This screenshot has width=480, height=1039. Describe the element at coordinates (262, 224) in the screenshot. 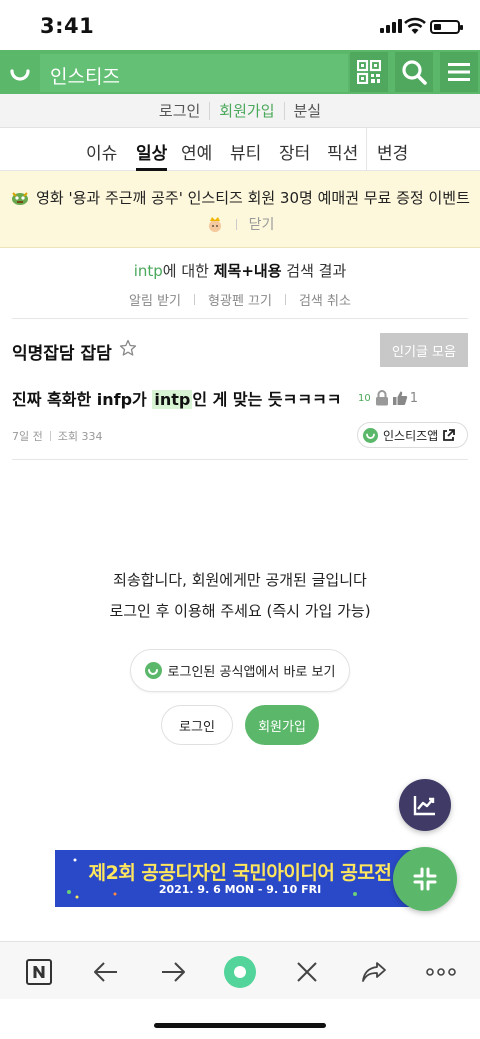

I see `event-close-link: 닫기` at that location.